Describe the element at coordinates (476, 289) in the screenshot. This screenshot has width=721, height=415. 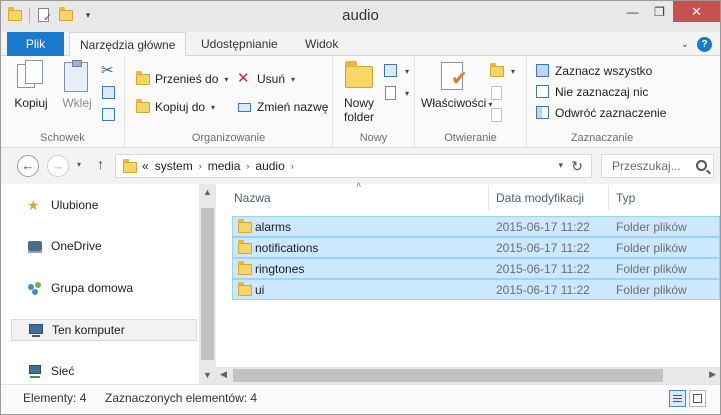
I see `file-row: ui 2015-06-17 11:22 Folder plików` at that location.